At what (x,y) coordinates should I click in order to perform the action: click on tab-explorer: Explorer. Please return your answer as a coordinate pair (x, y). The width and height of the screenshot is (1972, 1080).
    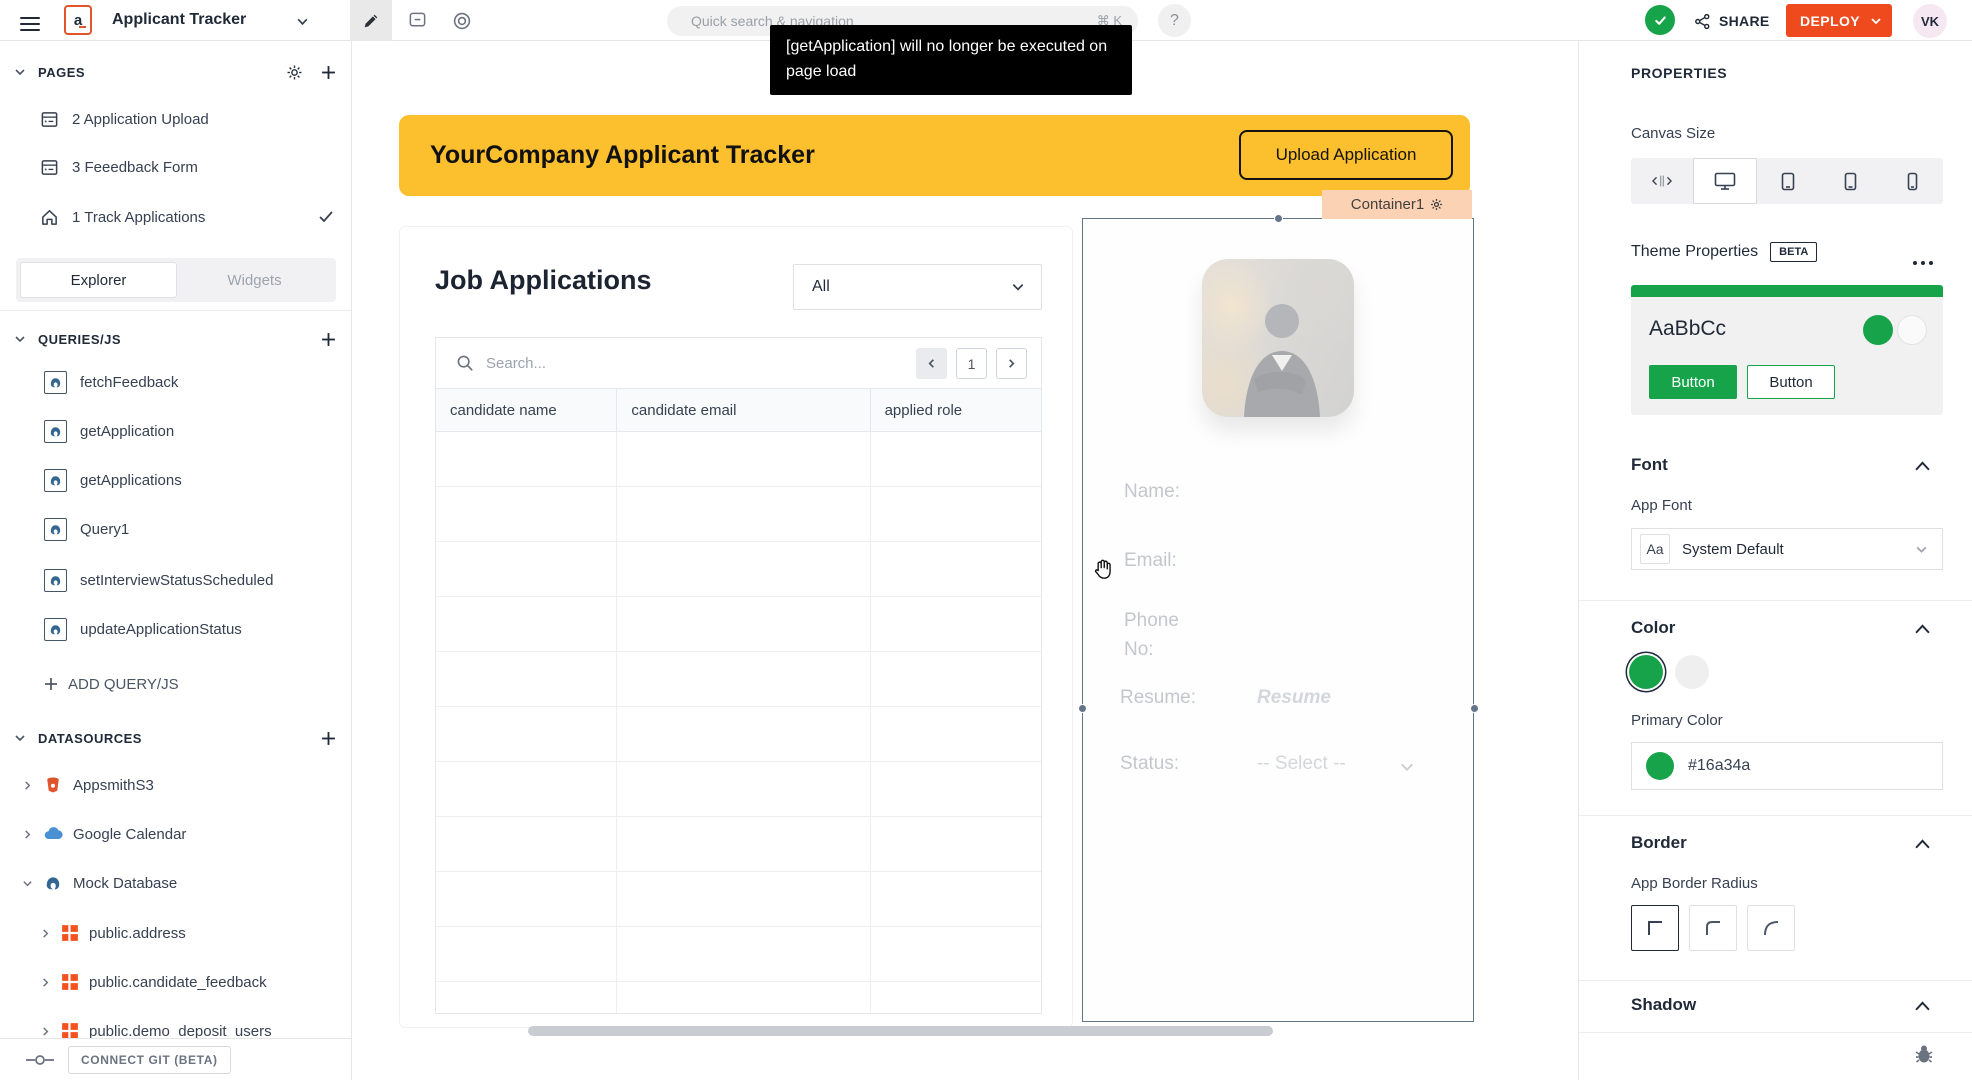
    Looking at the image, I should click on (98, 280).